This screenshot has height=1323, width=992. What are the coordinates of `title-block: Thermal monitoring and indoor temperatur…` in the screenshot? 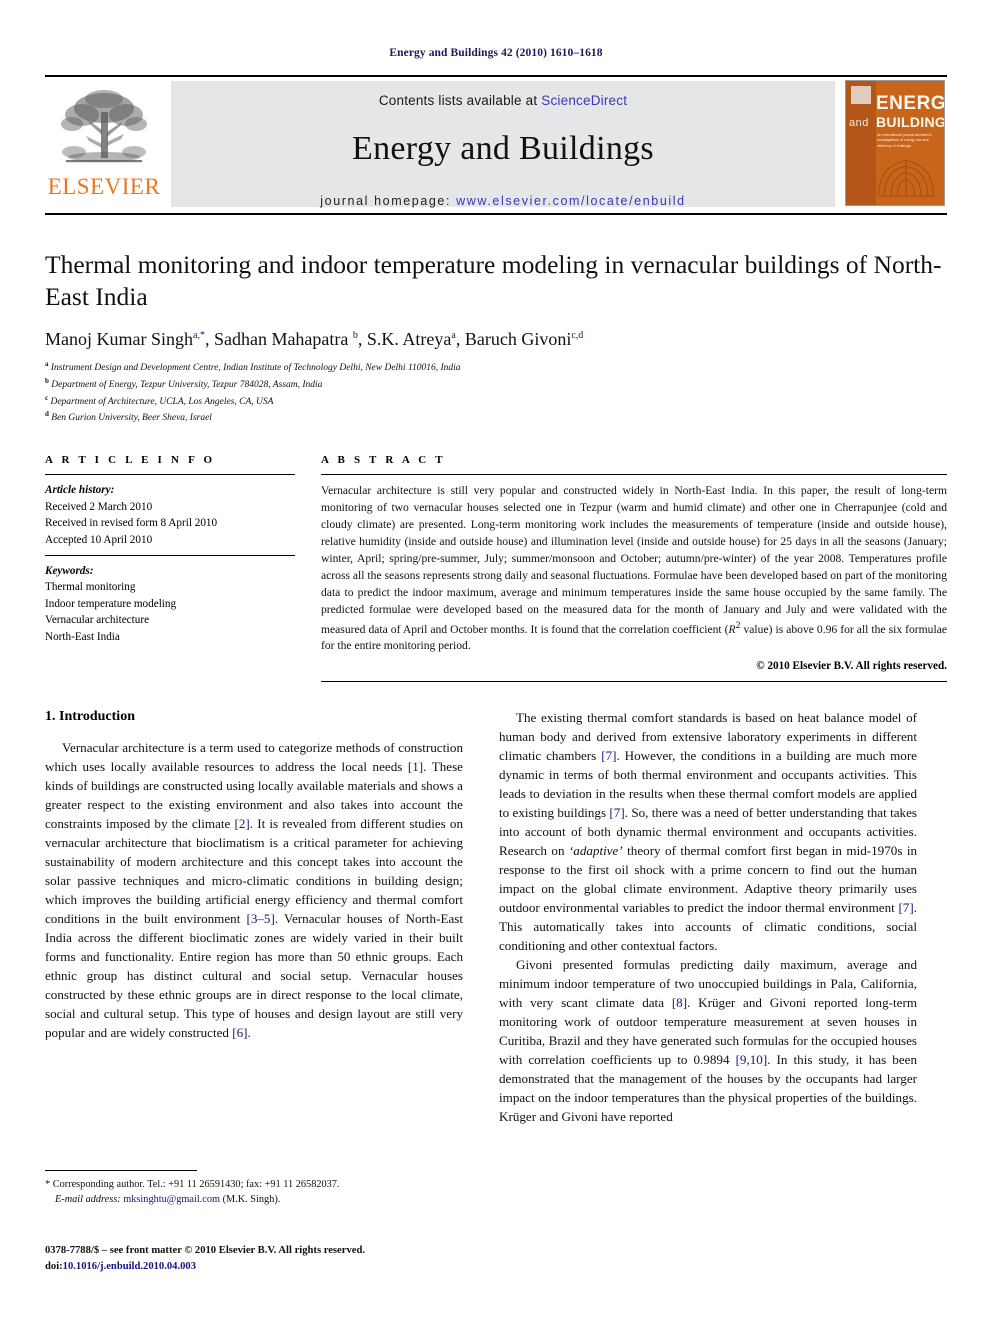 It's located at (496, 337).